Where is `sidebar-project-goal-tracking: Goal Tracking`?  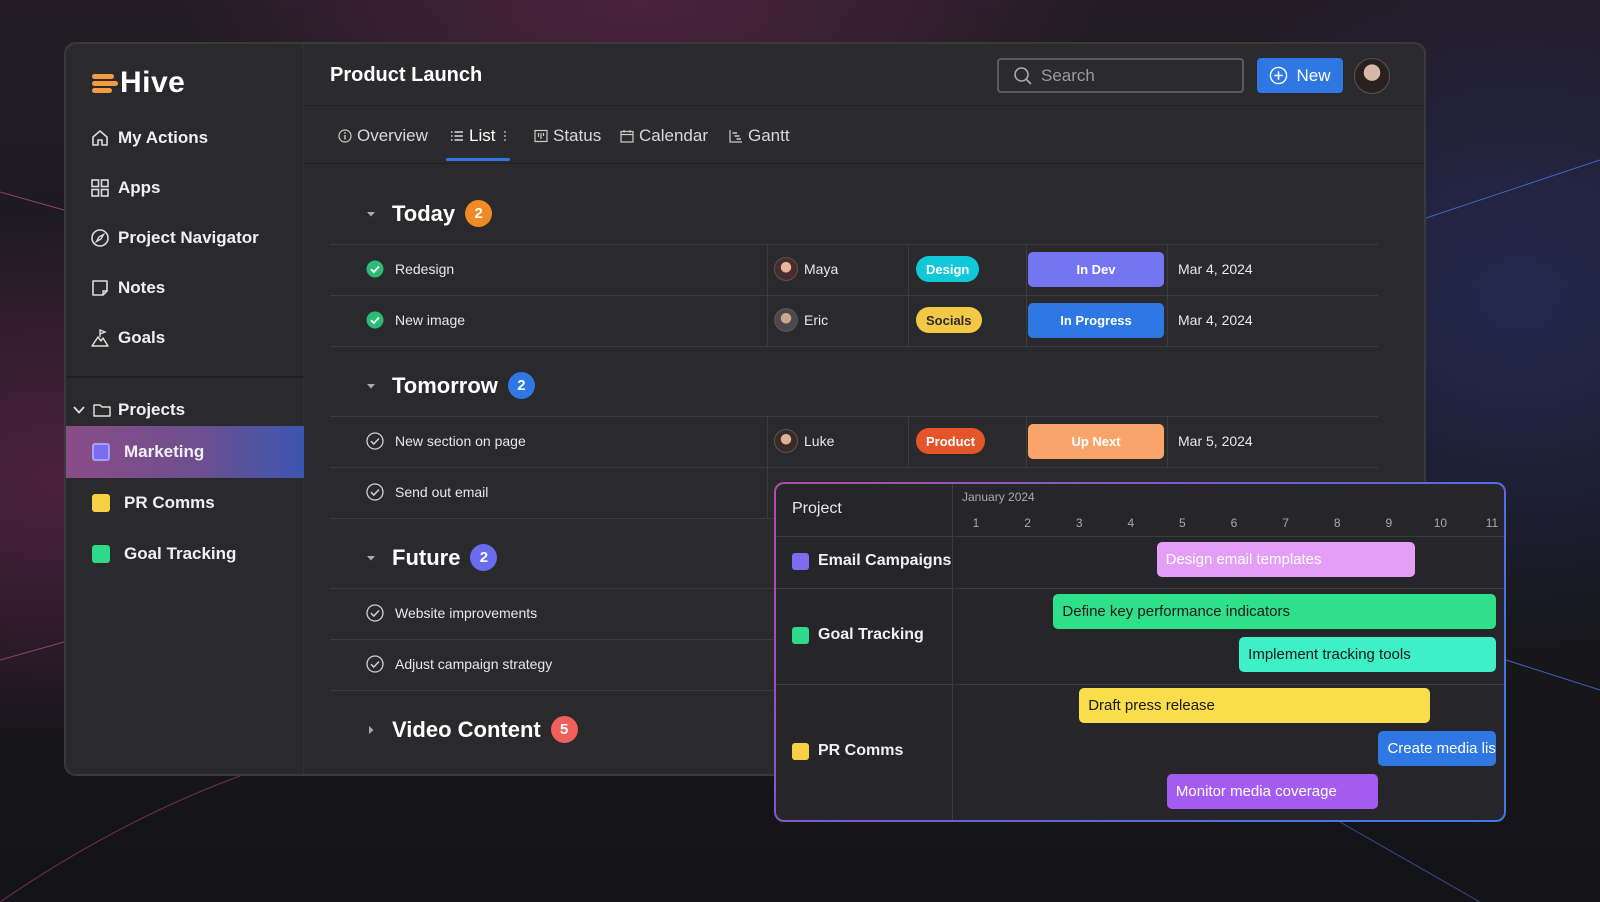
sidebar-project-goal-tracking: Goal Tracking is located at coordinates (185, 554).